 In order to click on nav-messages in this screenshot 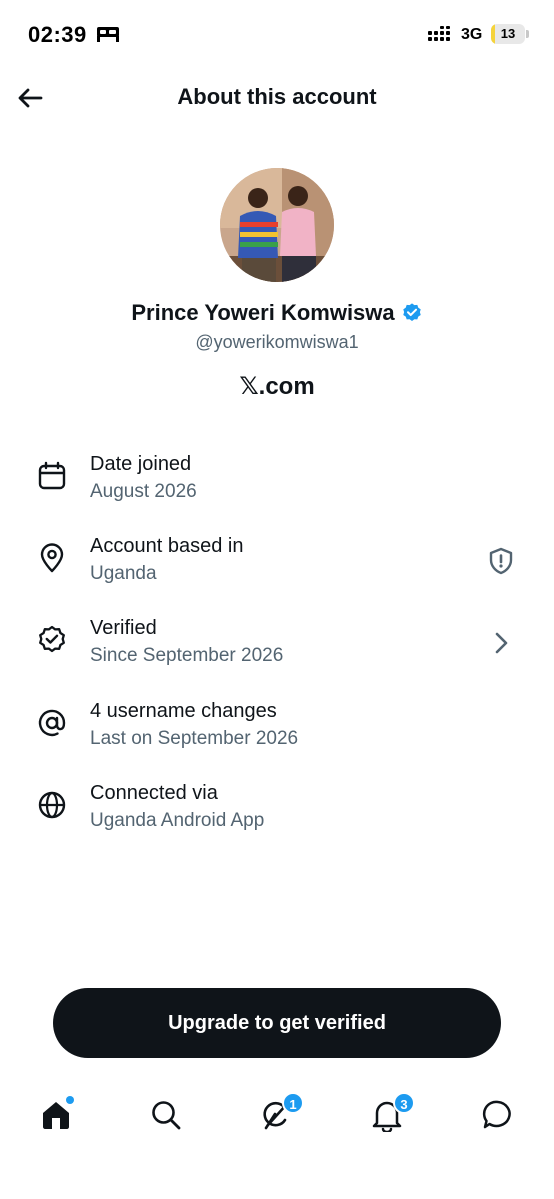, I will do `click(498, 1115)`.